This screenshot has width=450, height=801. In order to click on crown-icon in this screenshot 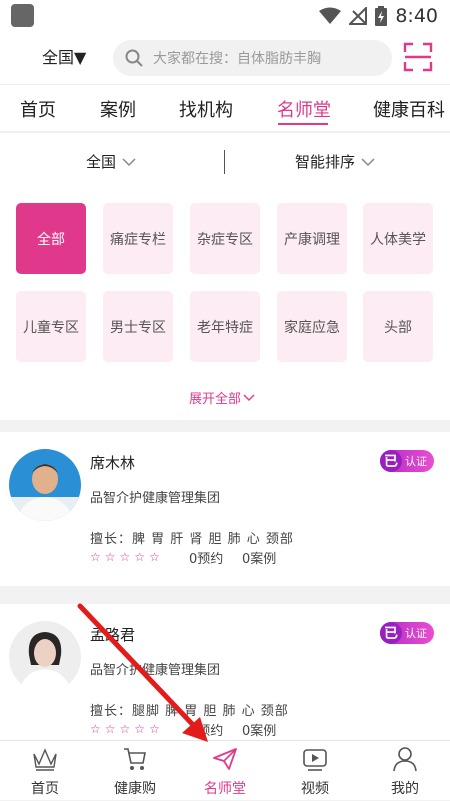, I will do `click(45, 759)`.